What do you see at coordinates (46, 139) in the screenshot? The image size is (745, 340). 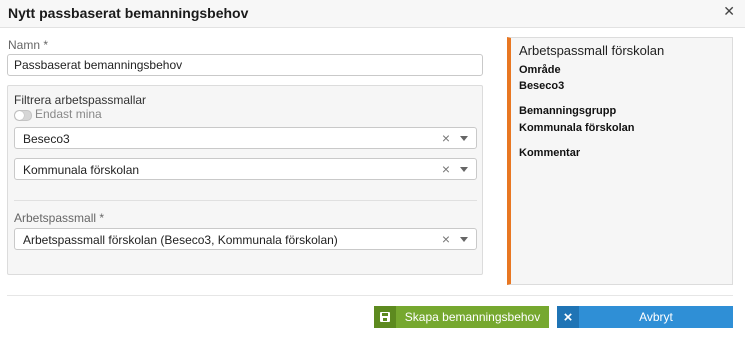 I see `area-select-value: Beseco3` at bounding box center [46, 139].